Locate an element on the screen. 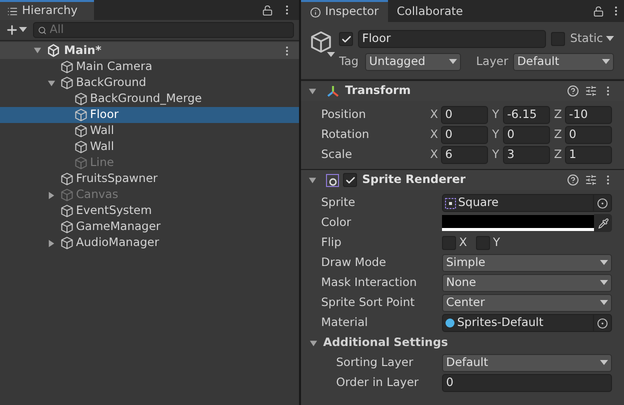  axes-icon is located at coordinates (333, 91).